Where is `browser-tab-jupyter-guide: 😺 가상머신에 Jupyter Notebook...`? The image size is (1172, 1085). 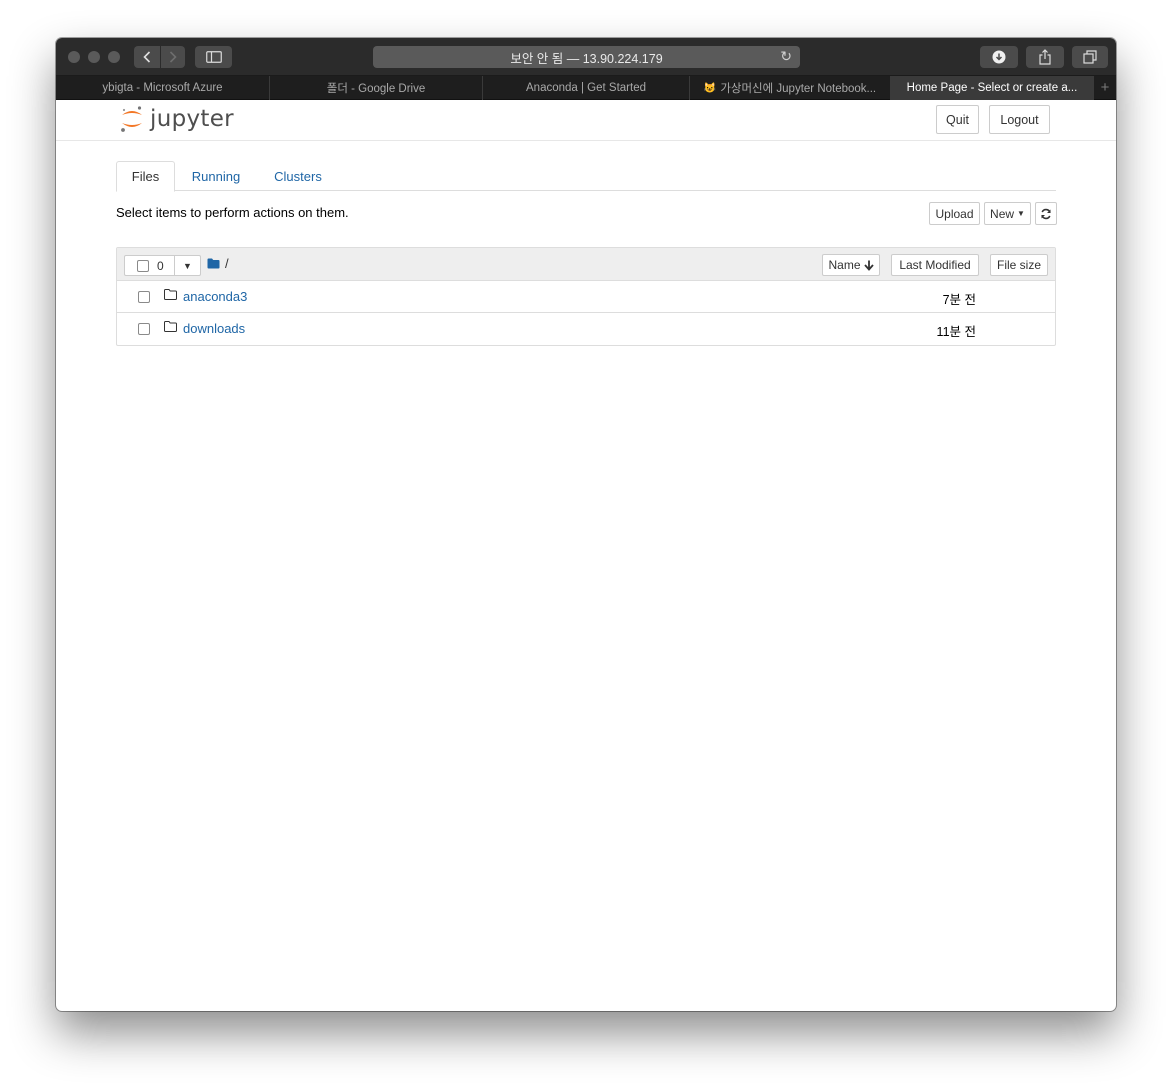 browser-tab-jupyter-guide: 😺 가상머신에 Jupyter Notebook... is located at coordinates (790, 88).